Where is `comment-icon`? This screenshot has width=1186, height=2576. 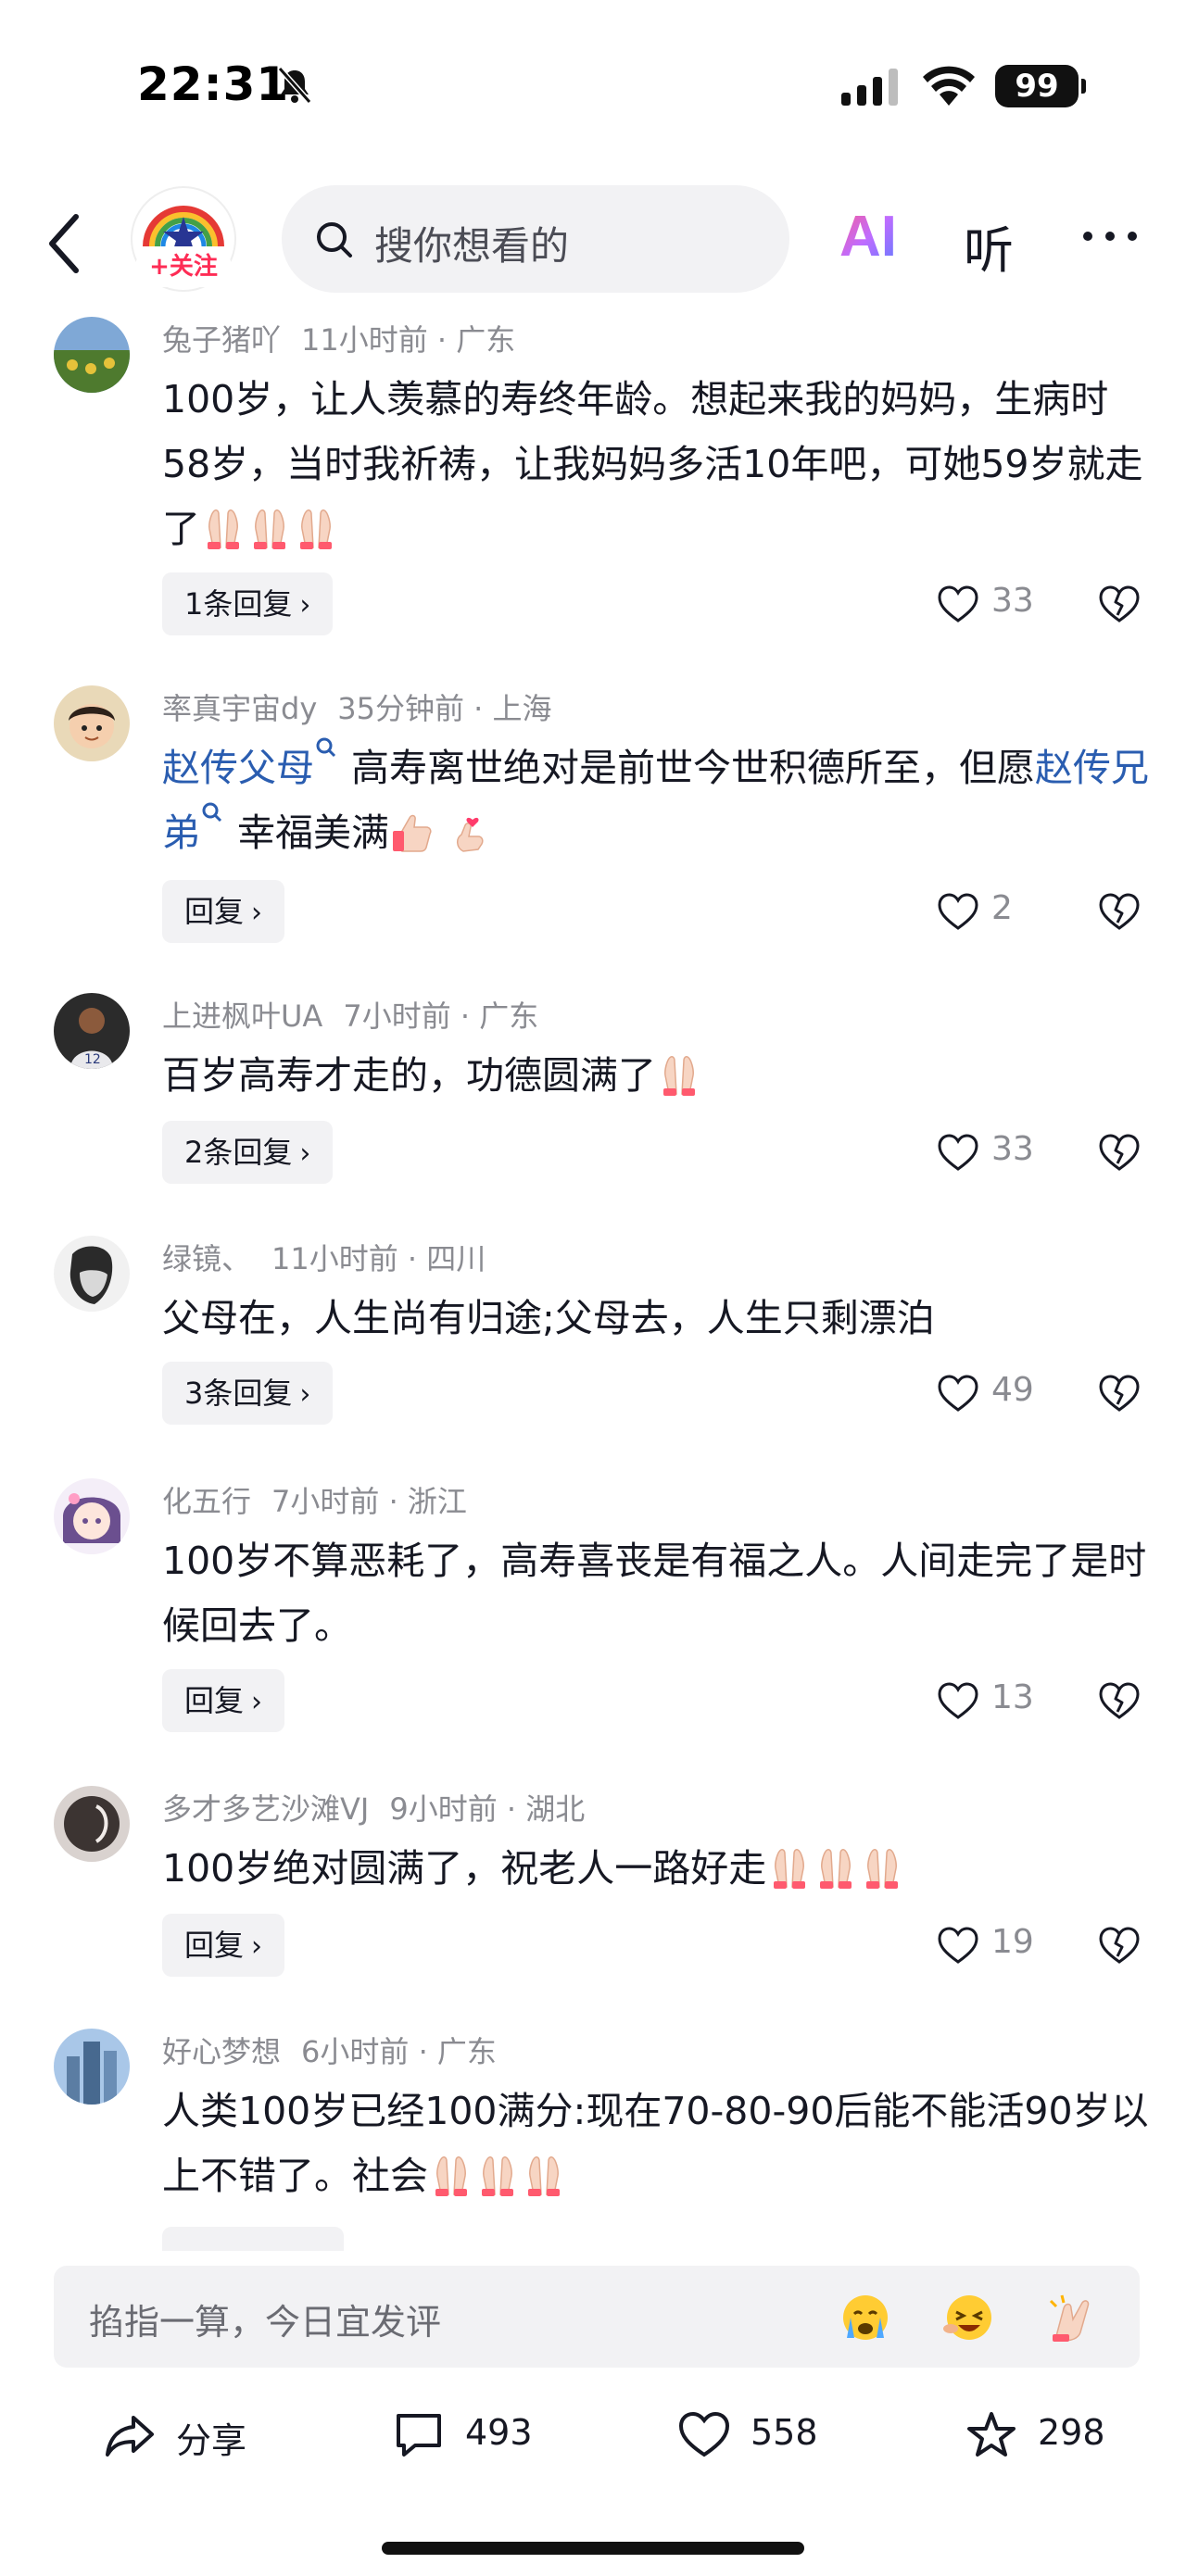 comment-icon is located at coordinates (419, 2435).